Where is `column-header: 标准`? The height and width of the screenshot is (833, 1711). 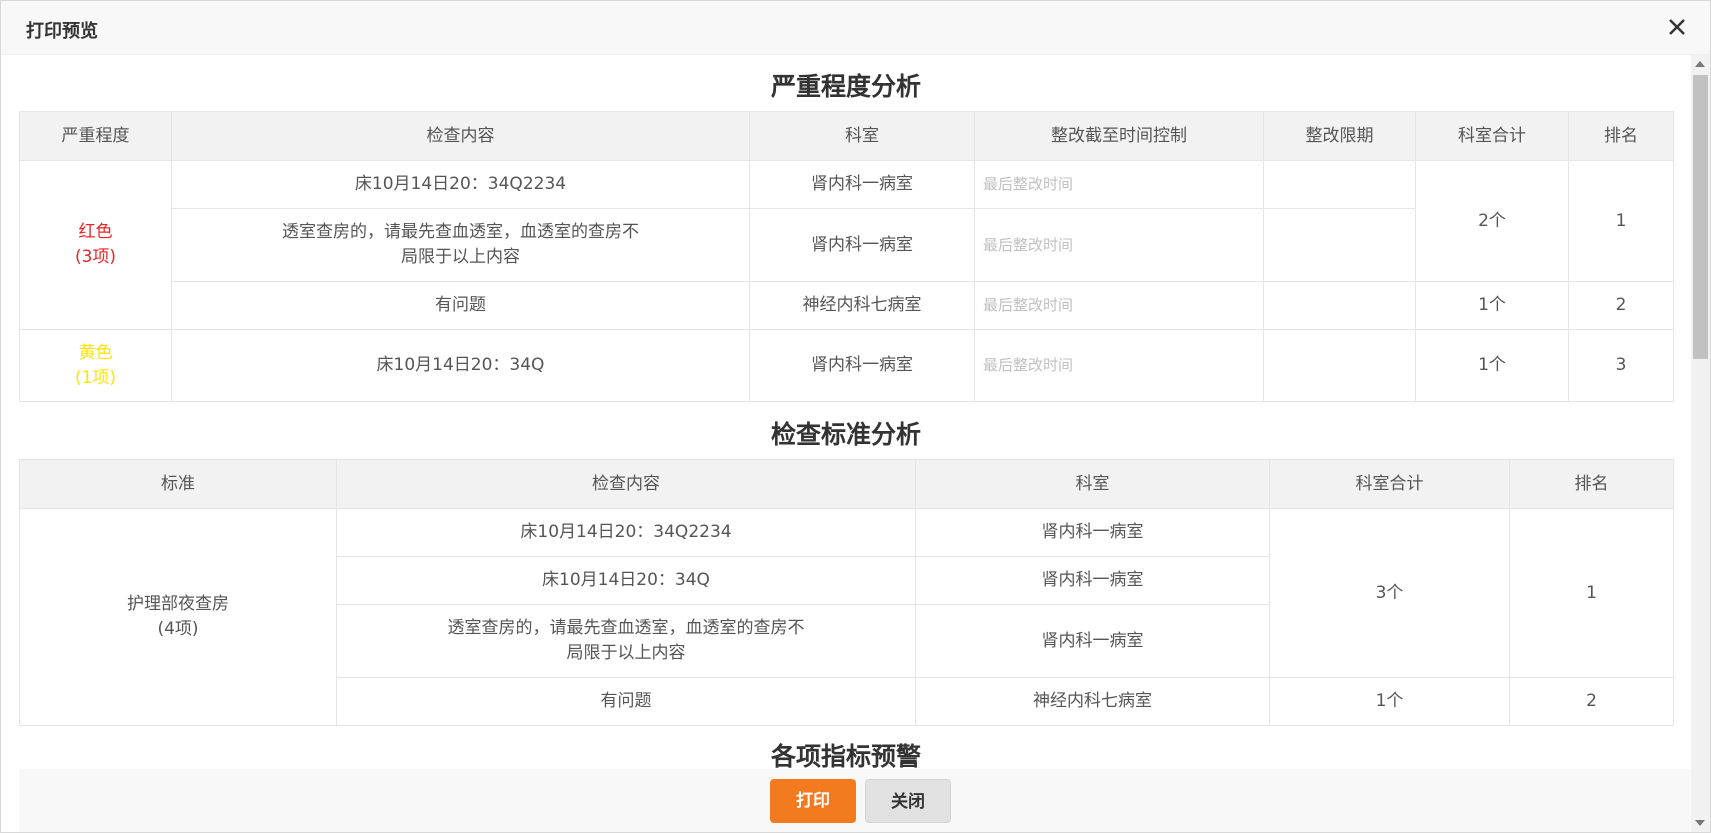
column-header: 标准 is located at coordinates (178, 484).